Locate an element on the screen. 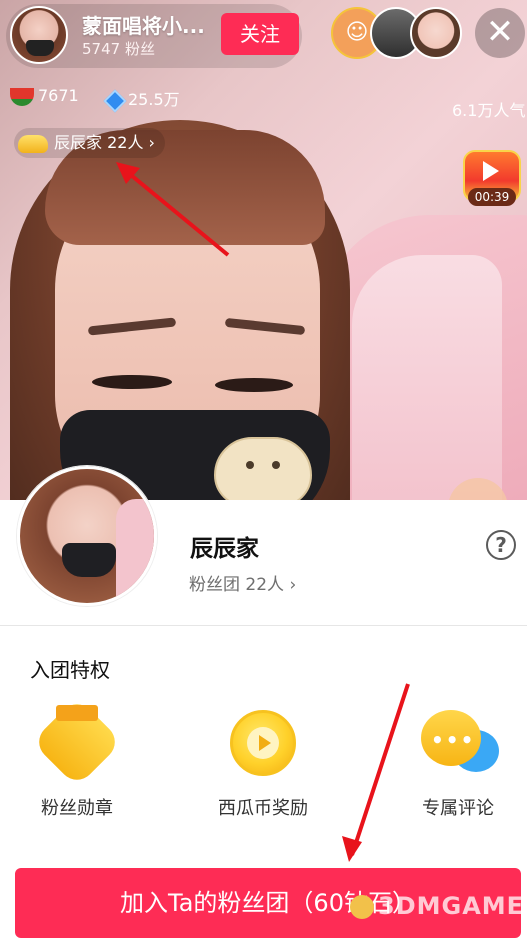 This screenshot has width=527, height=945. perk-label: 西瓜币奖励 is located at coordinates (263, 808).